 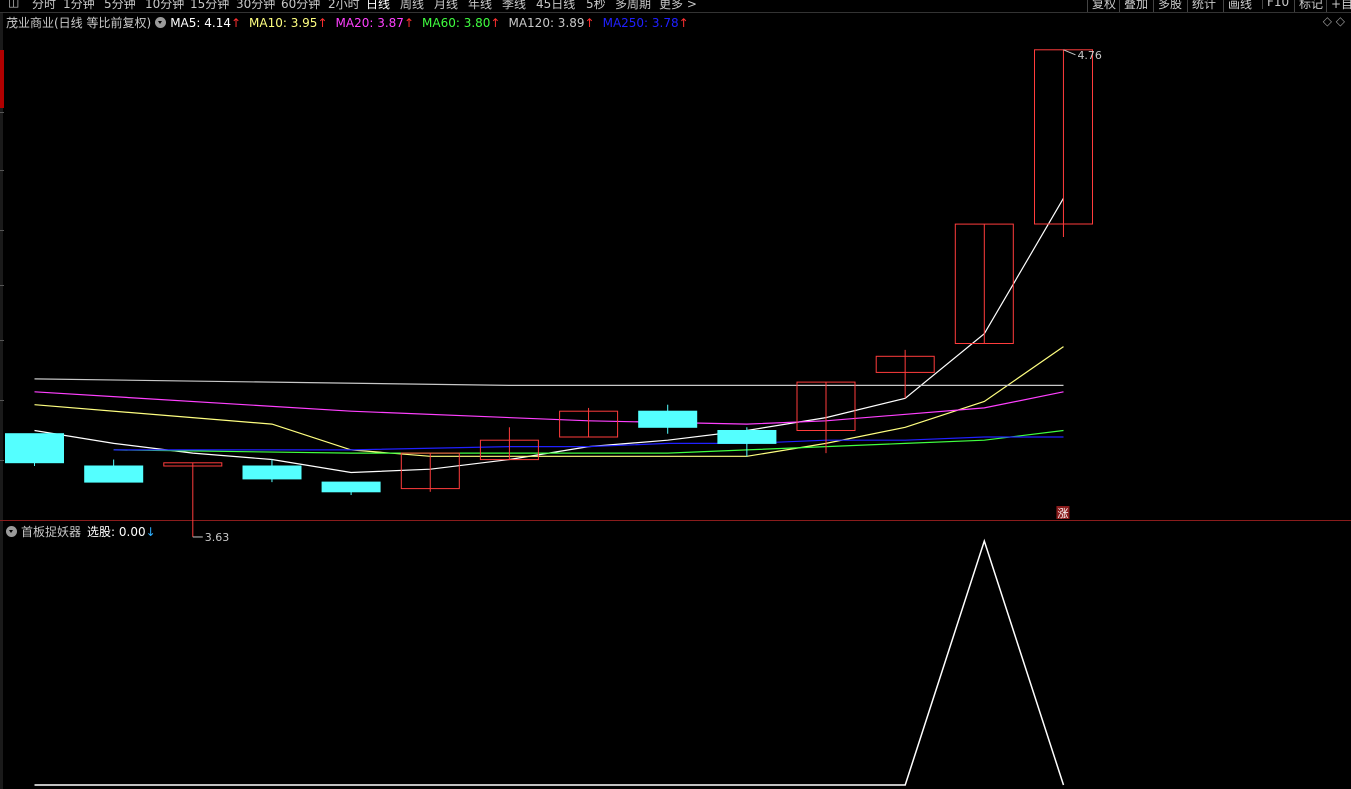 I want to click on high-price-label: 4.76, so click(x=1089, y=55).